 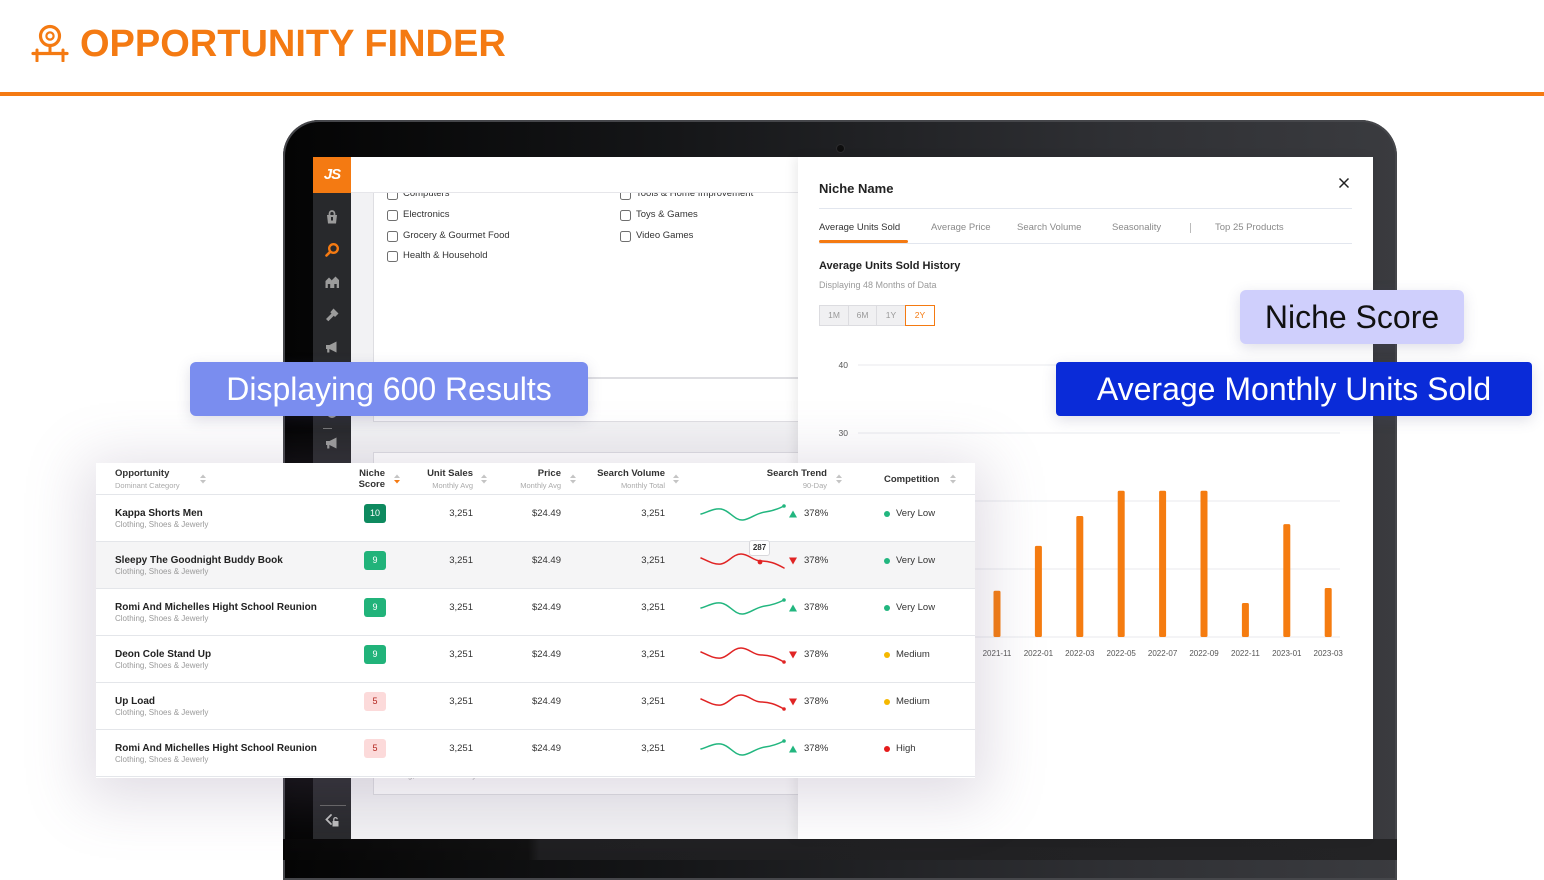 I want to click on column-header-unit-sales: Unit Sales, so click(x=434, y=473).